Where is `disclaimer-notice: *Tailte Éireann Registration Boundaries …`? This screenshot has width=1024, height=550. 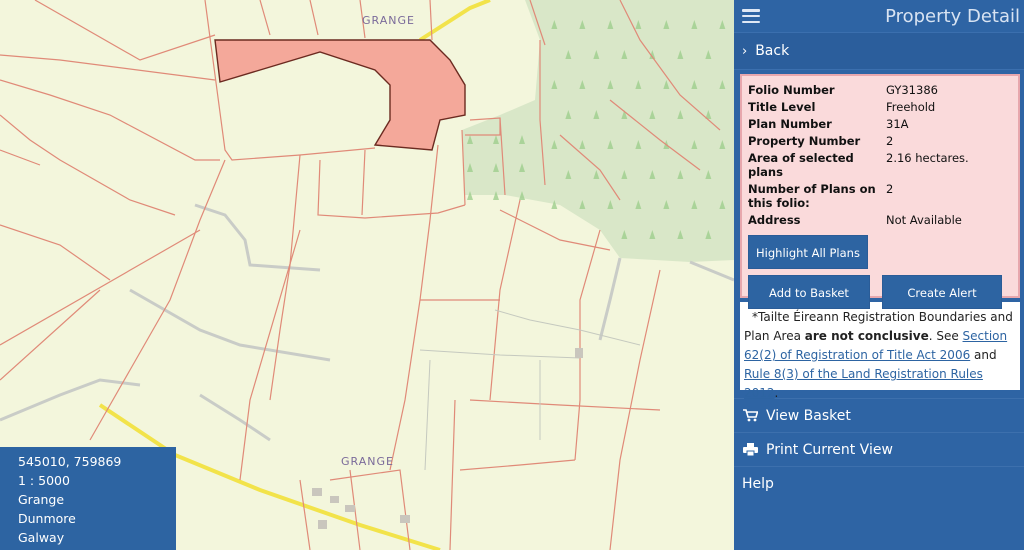
disclaimer-notice: *Tailte Éireann Registration Boundaries … is located at coordinates (880, 351).